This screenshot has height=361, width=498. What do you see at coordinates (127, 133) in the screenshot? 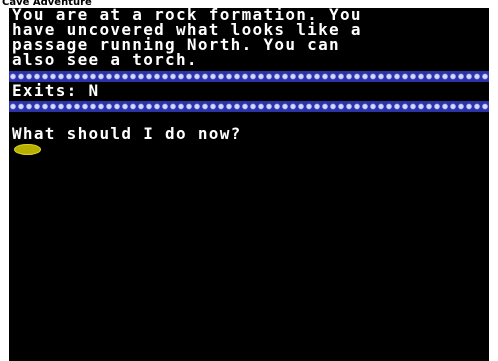
I see `command-prompt: What should I do now?` at bounding box center [127, 133].